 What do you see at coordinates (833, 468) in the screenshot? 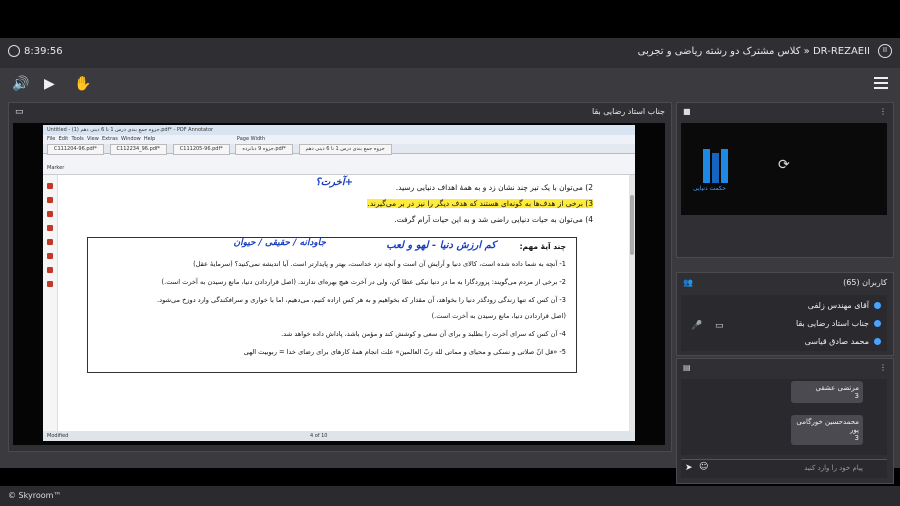
I see `chat-placeholder: پیام خود را وارد کنید` at bounding box center [833, 468].